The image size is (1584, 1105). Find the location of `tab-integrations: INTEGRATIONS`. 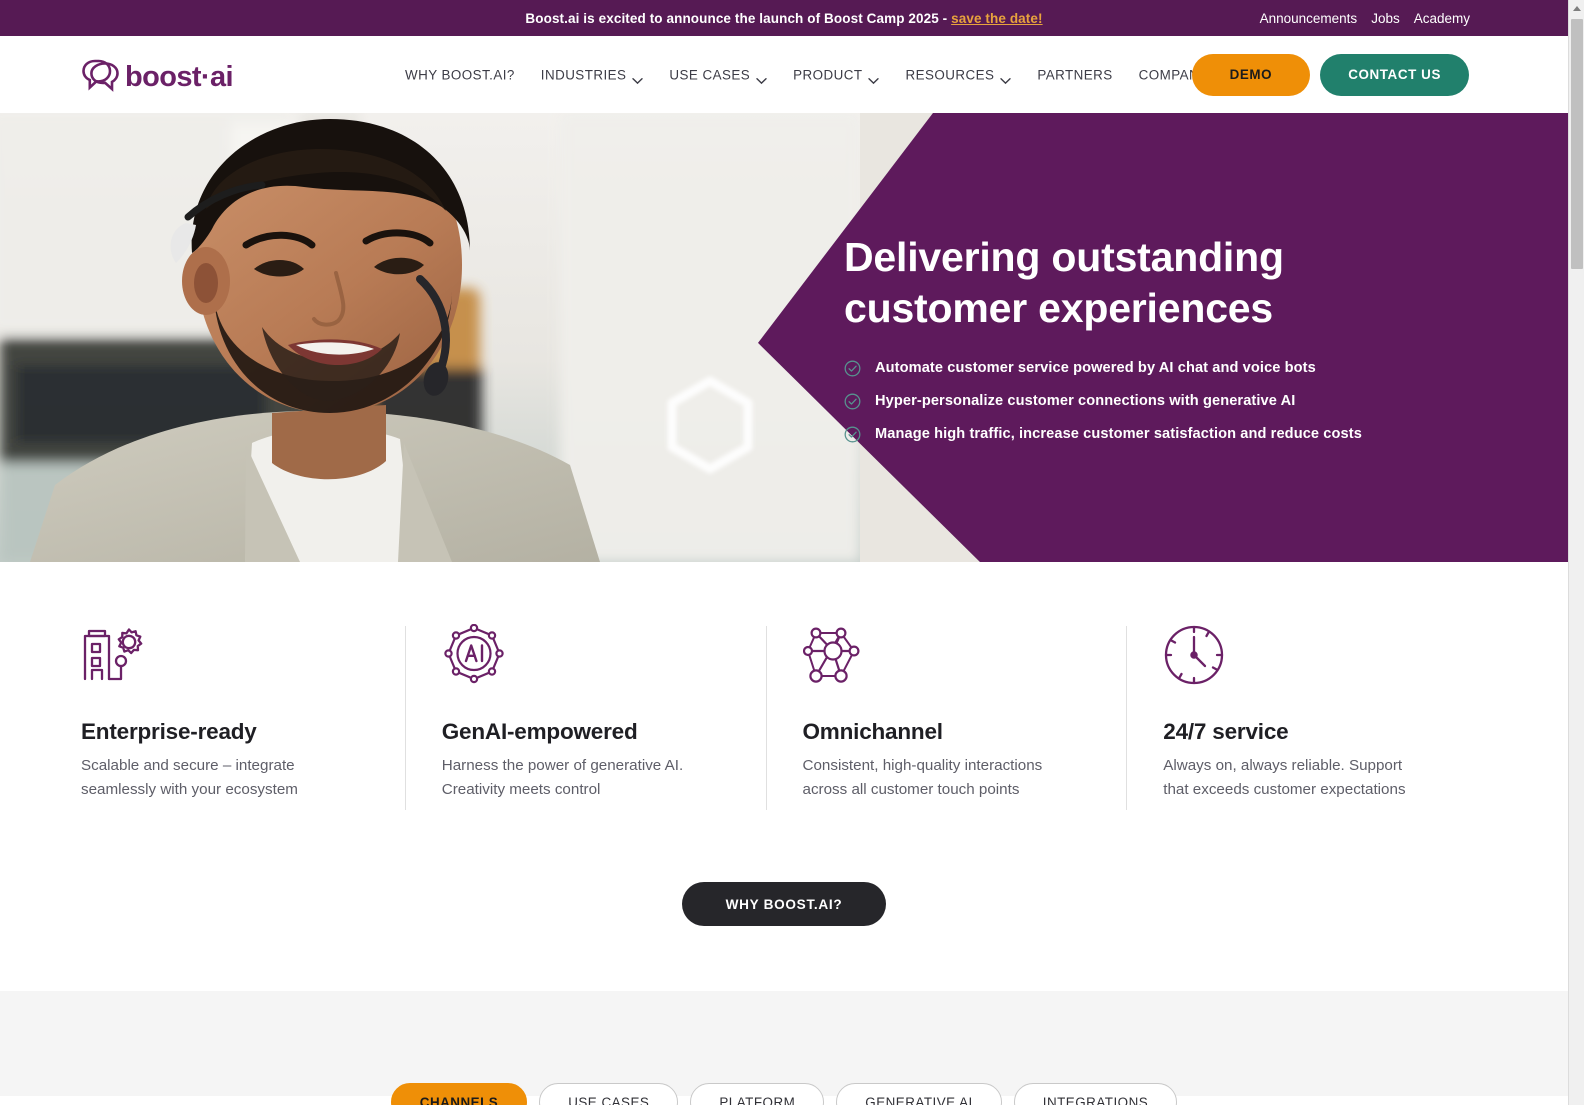

tab-integrations: INTEGRATIONS is located at coordinates (1095, 1094).